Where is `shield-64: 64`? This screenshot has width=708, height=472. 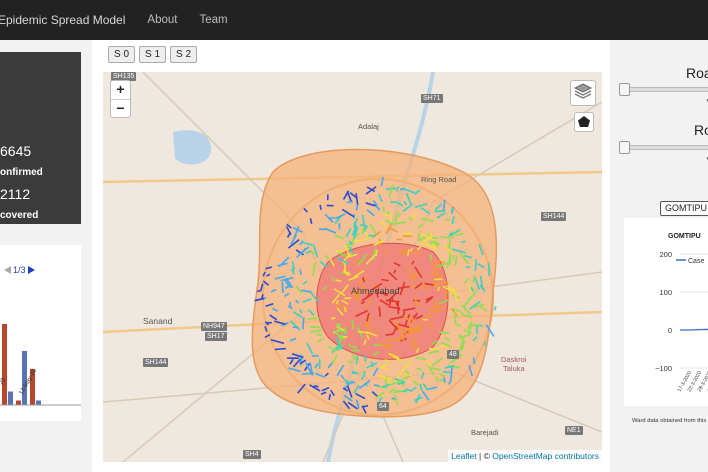 shield-64: 64 is located at coordinates (383, 406).